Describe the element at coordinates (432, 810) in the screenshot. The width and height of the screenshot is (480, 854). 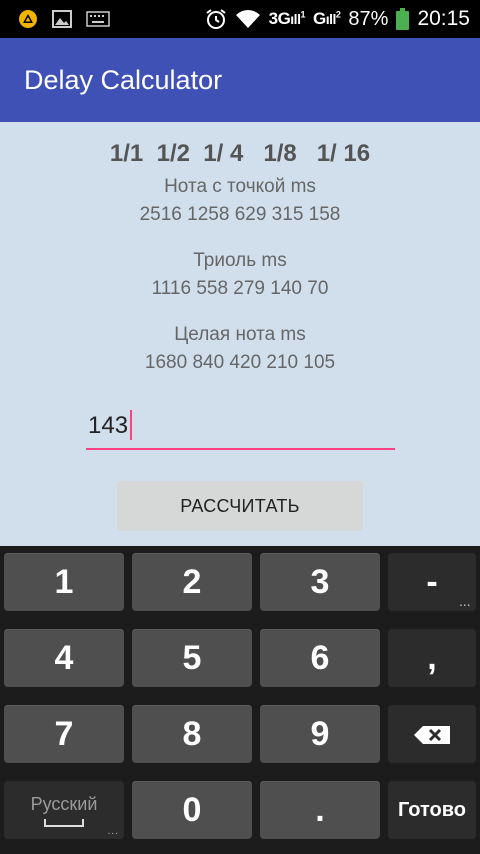
I see `done-key: Готово` at that location.